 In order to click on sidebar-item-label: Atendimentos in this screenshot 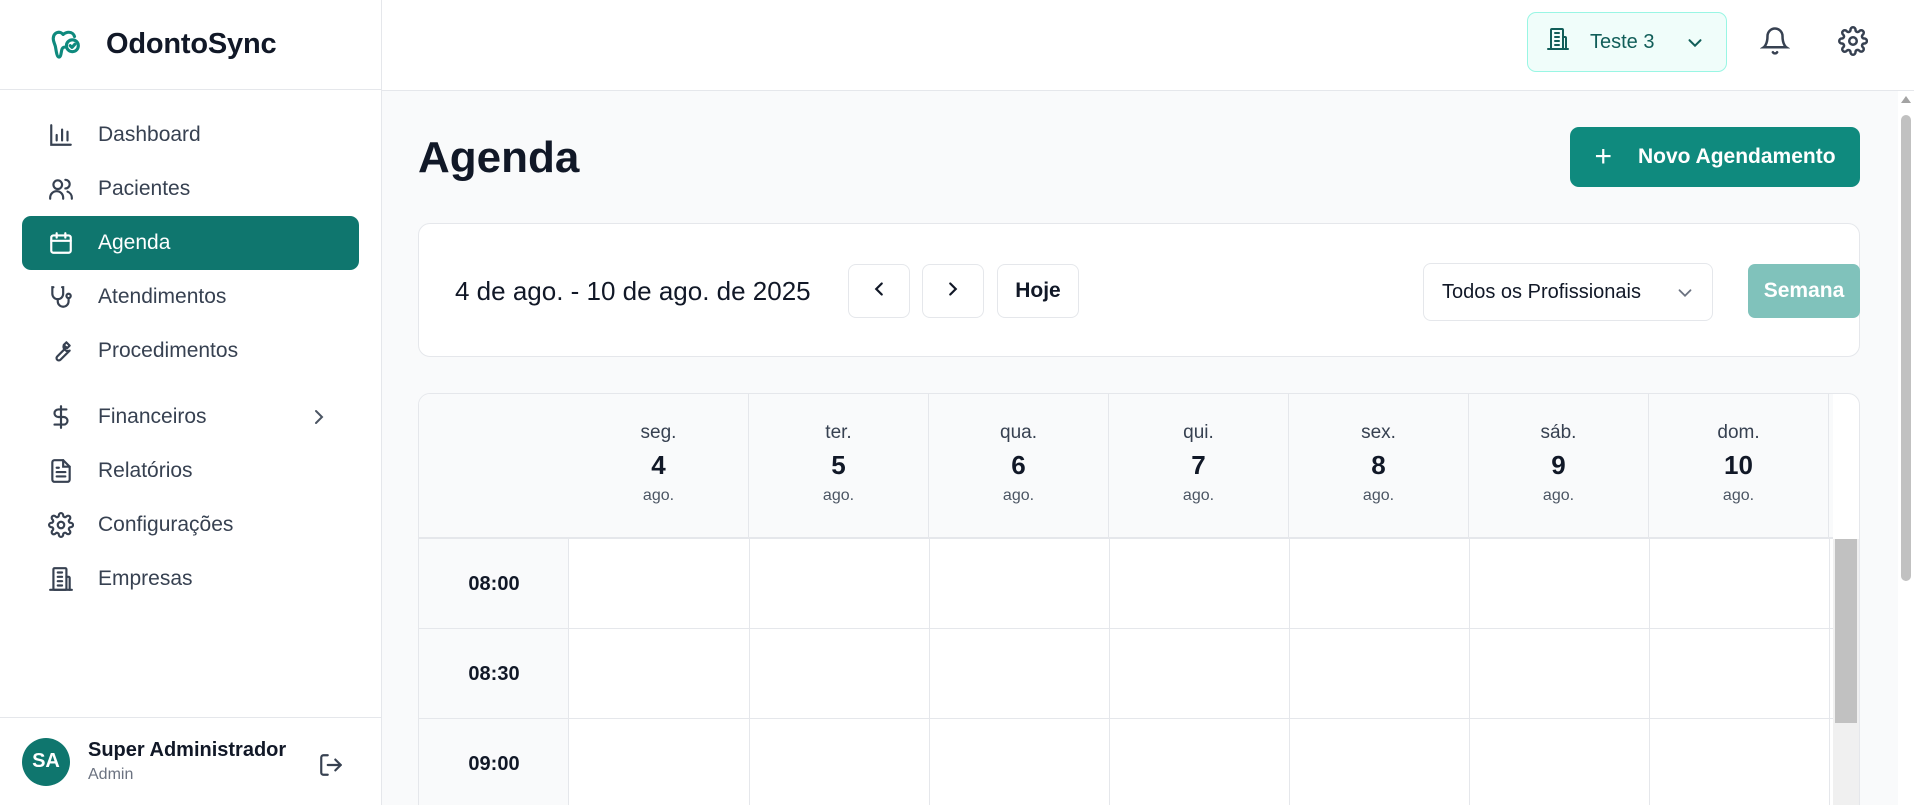, I will do `click(162, 296)`.